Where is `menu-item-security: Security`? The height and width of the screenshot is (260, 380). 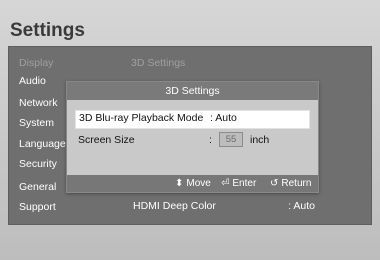
menu-item-security: Security is located at coordinates (38, 164).